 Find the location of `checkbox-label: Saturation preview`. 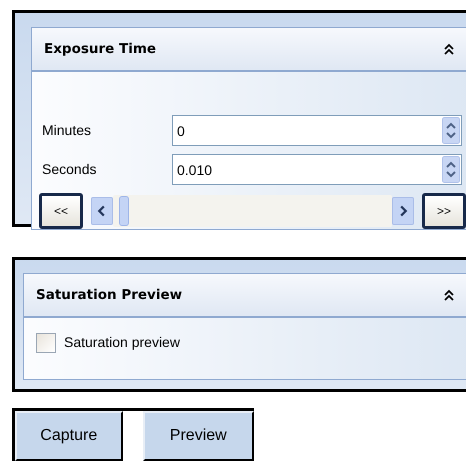

checkbox-label: Saturation preview is located at coordinates (122, 342).